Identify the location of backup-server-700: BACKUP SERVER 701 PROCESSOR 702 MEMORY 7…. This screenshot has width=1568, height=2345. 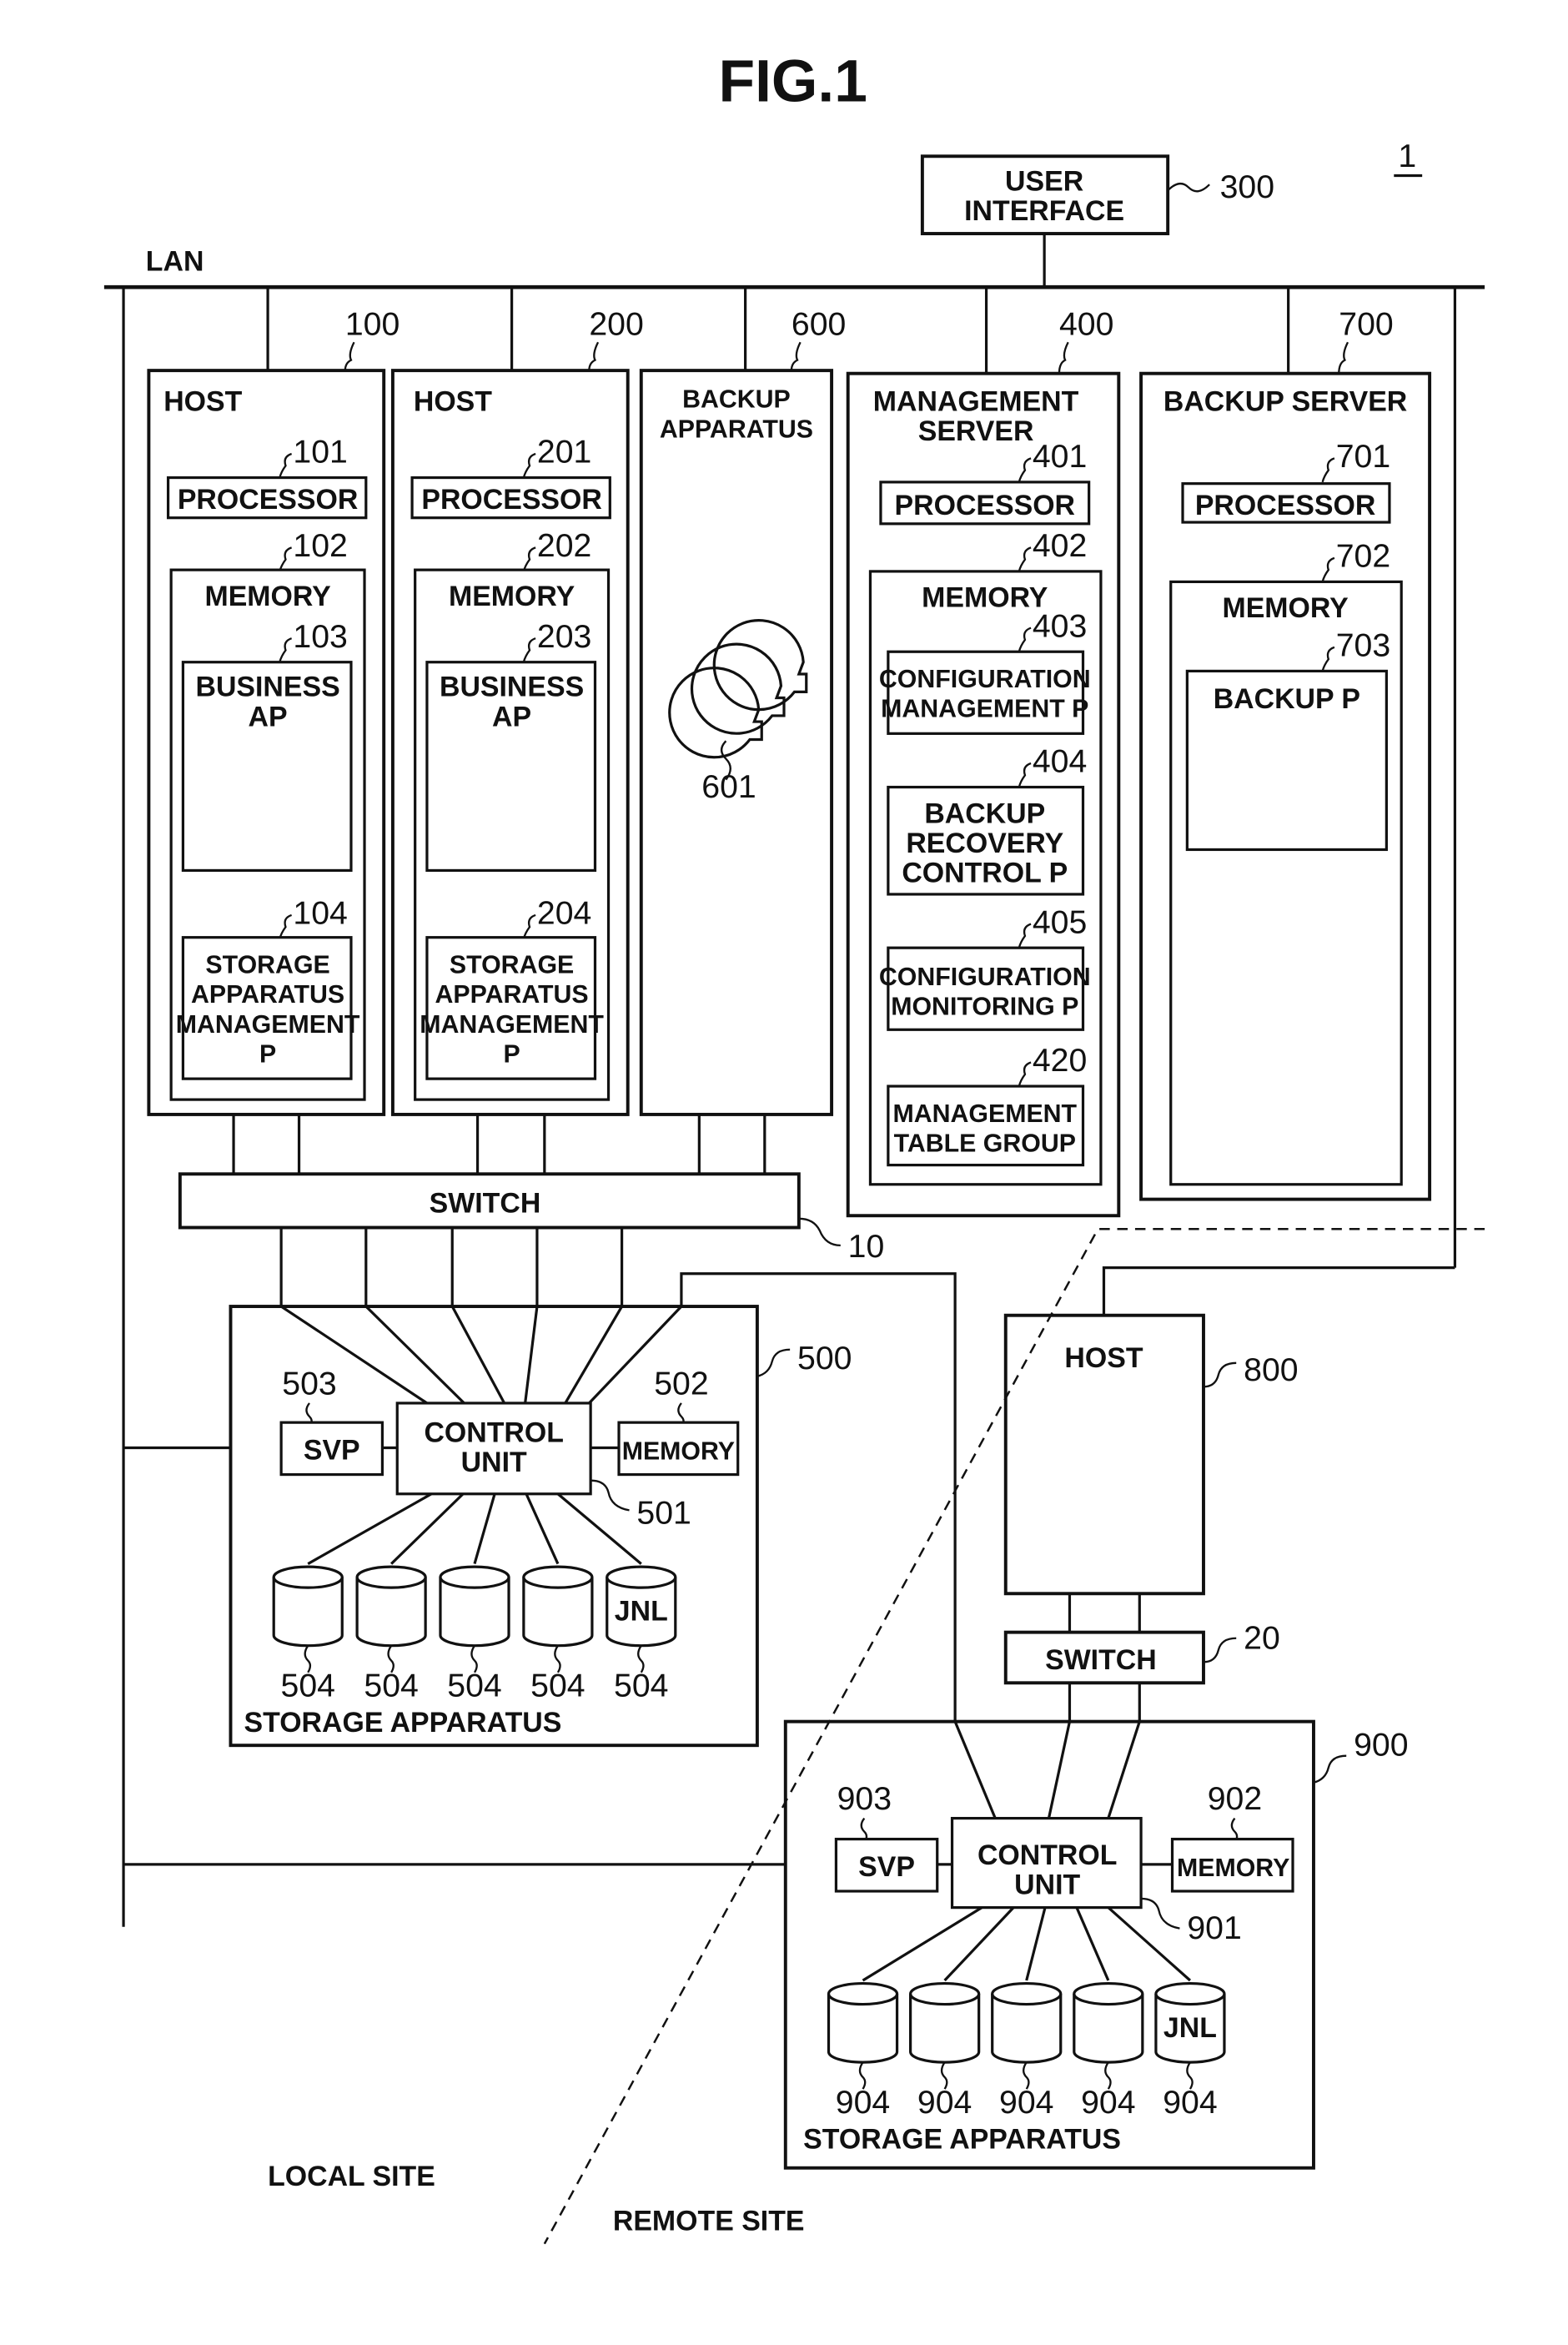
(1285, 786).